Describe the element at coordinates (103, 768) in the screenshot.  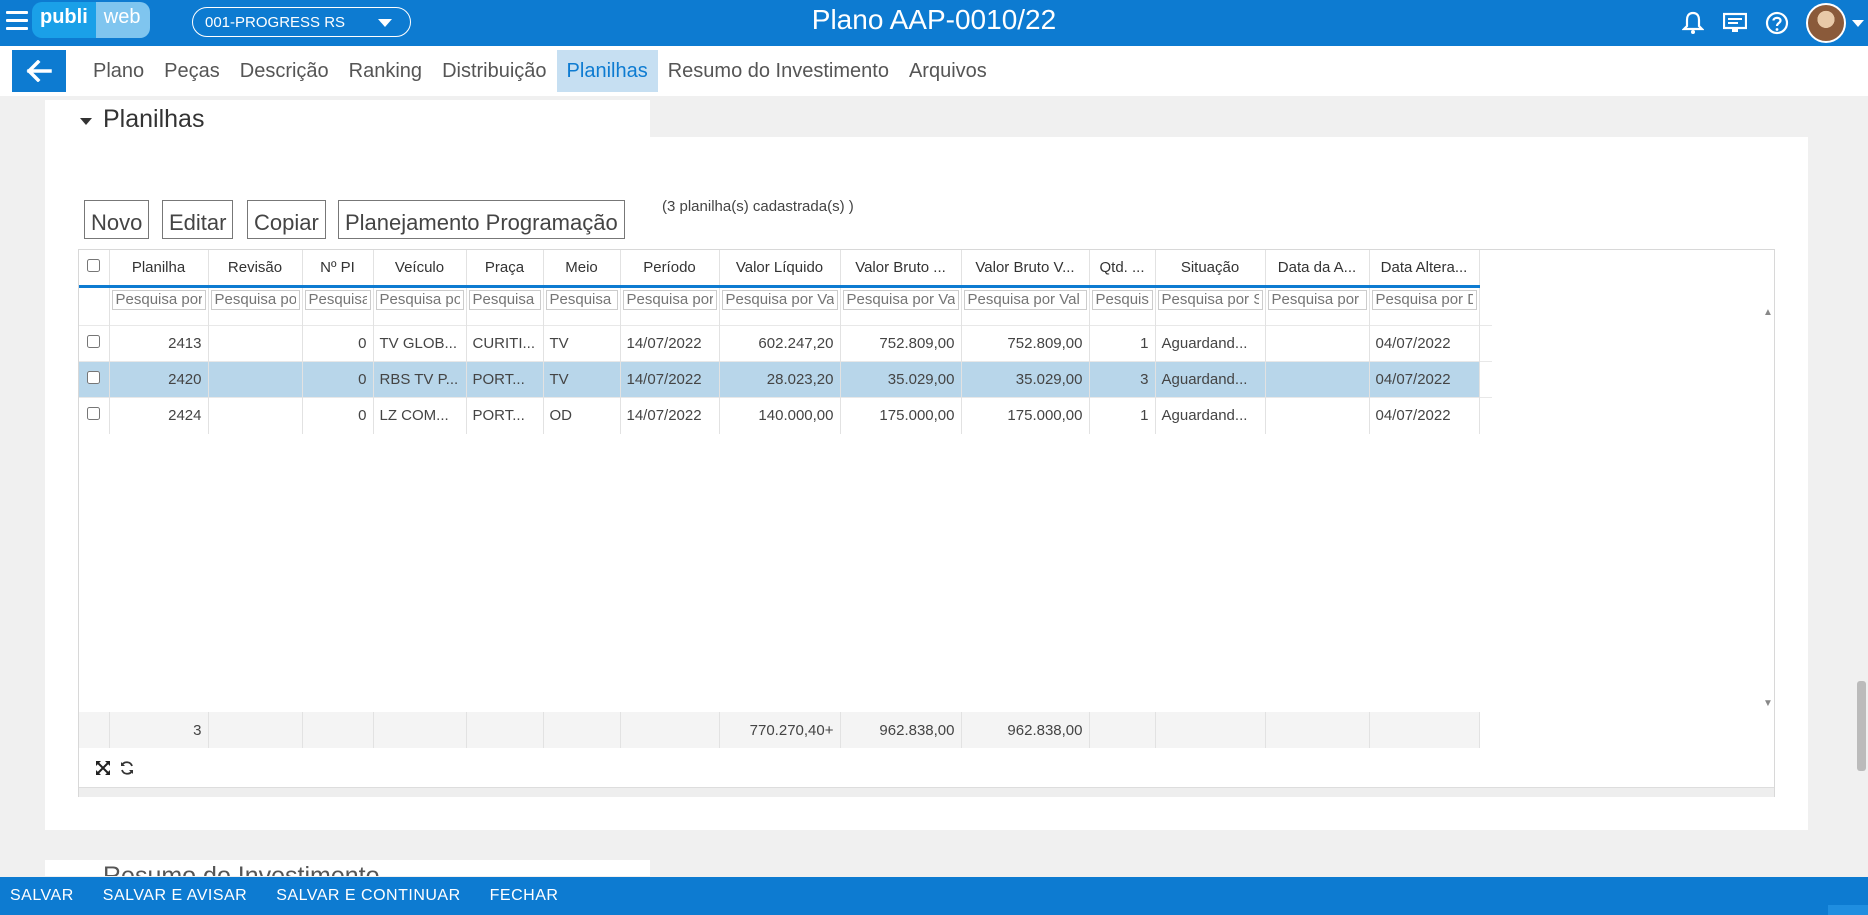
I see `expand-icon` at that location.